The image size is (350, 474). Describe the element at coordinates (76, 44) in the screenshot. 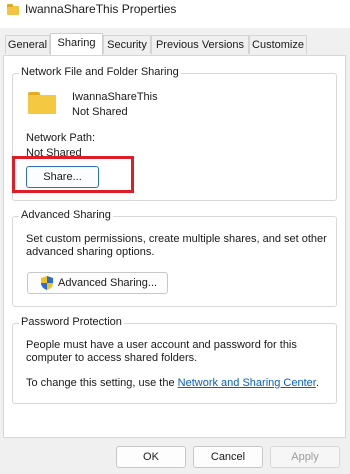

I see `tab-sharing: Sharing` at that location.